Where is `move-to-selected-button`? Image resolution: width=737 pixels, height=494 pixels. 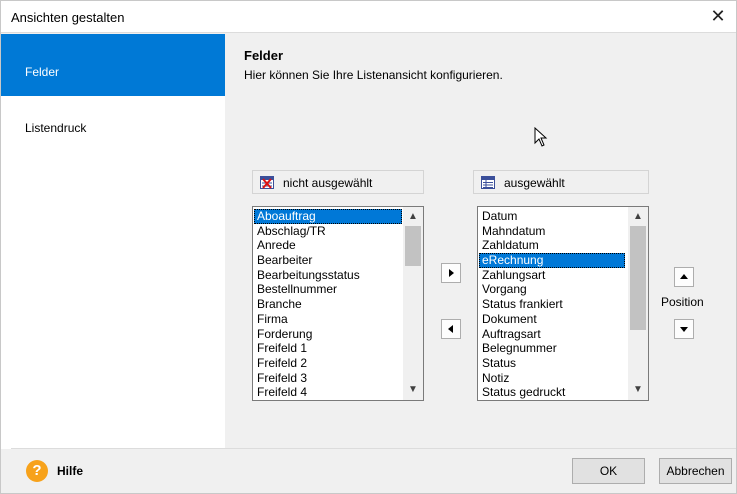 move-to-selected-button is located at coordinates (451, 273).